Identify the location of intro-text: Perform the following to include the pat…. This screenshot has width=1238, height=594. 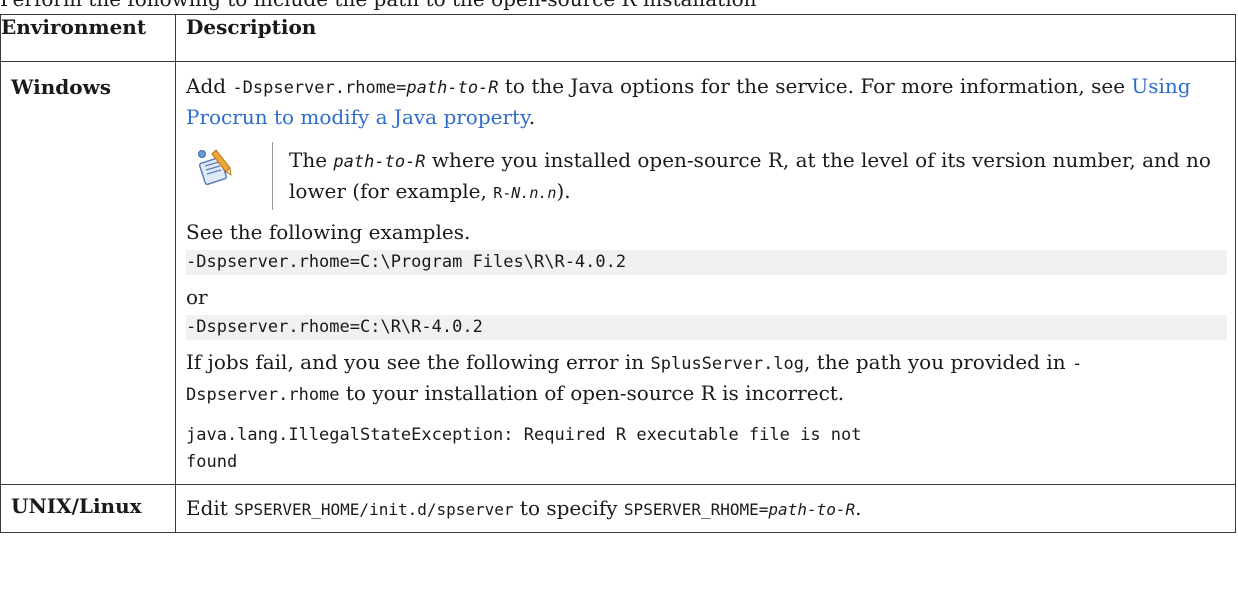
(378, 6).